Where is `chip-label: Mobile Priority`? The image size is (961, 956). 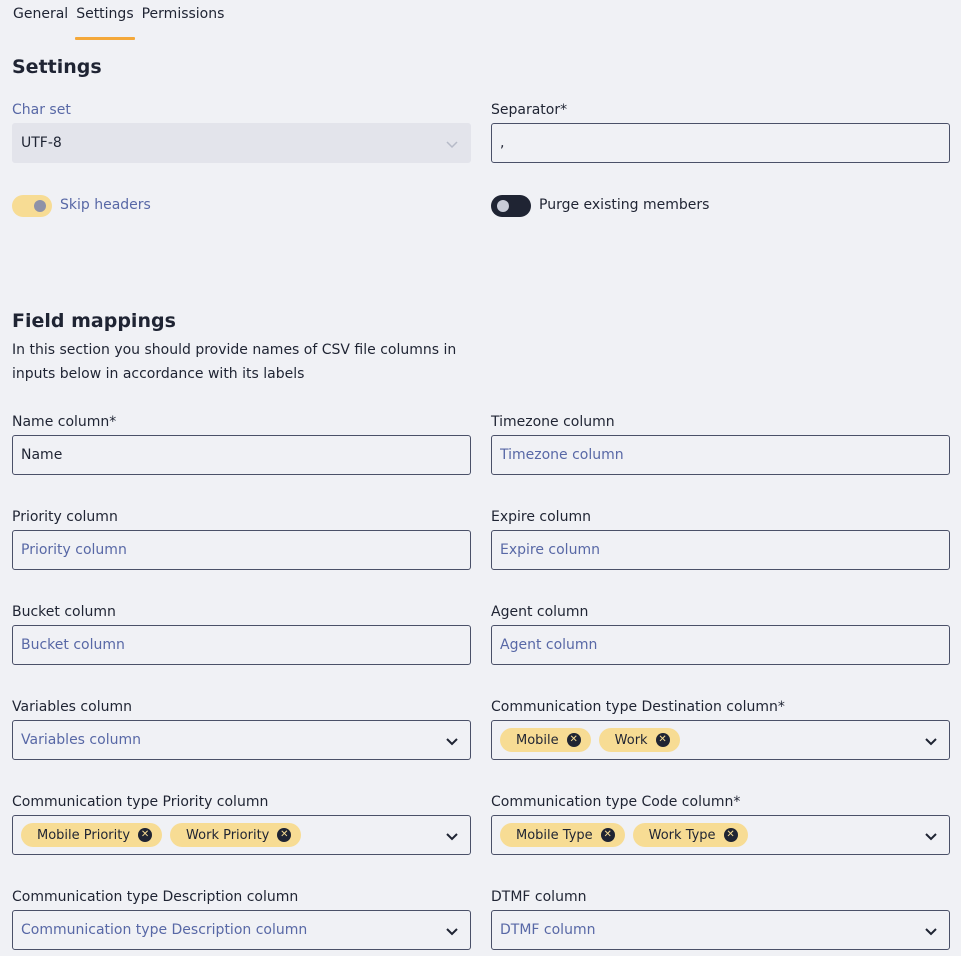 chip-label: Mobile Priority is located at coordinates (84, 835).